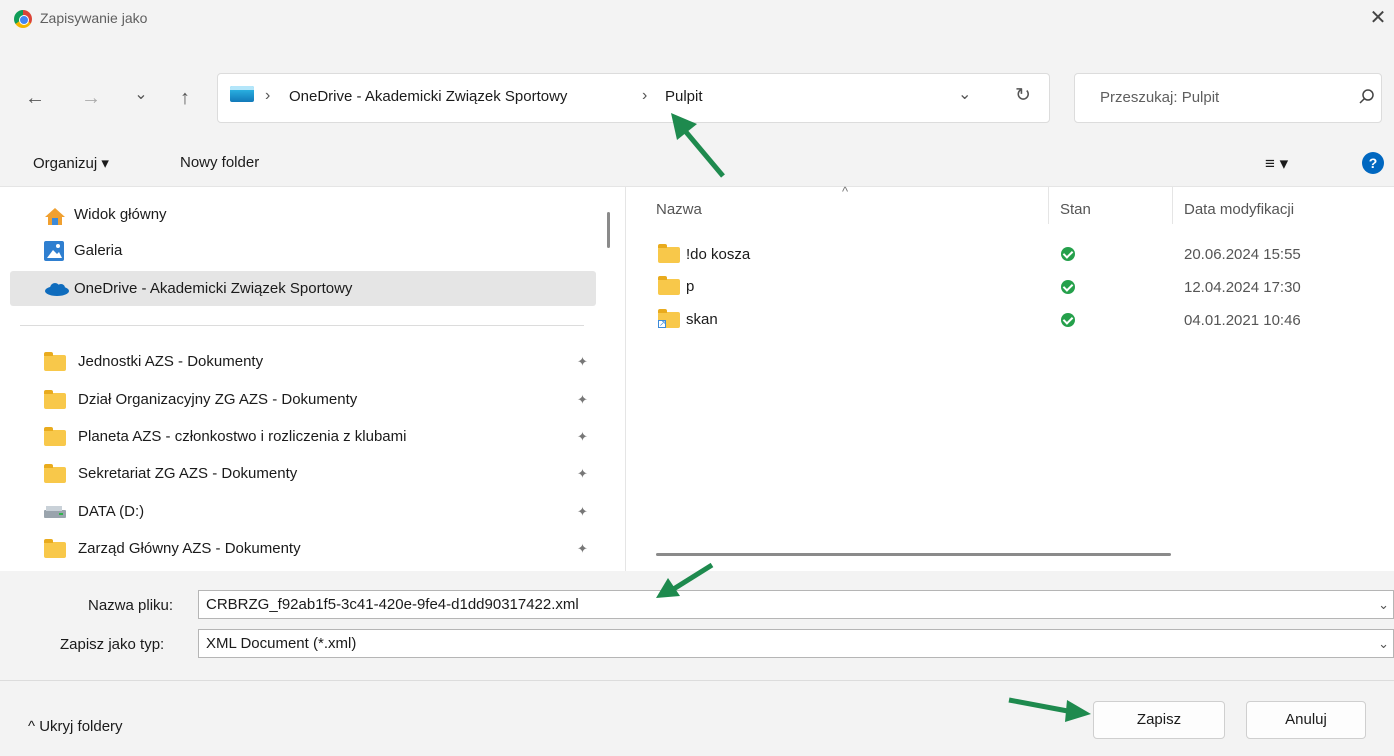  What do you see at coordinates (679, 209) in the screenshot?
I see `column-header-name: Nazwa` at bounding box center [679, 209].